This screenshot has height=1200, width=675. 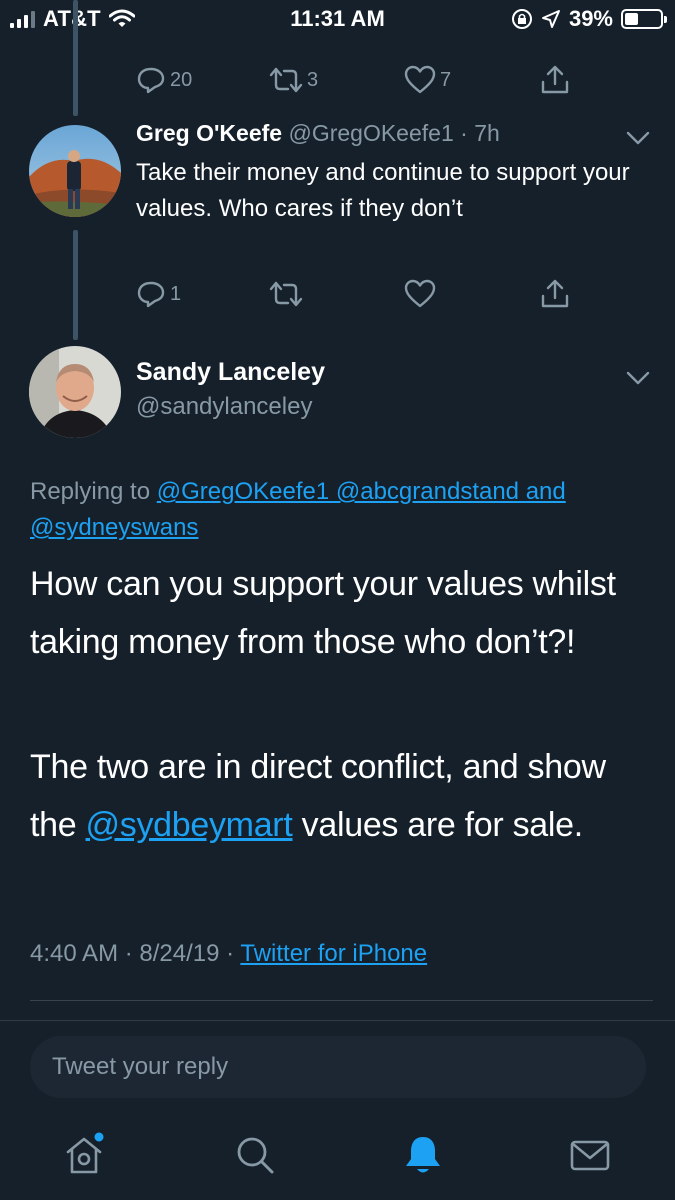 I want to click on composer-divider, so click(x=337, y=1020).